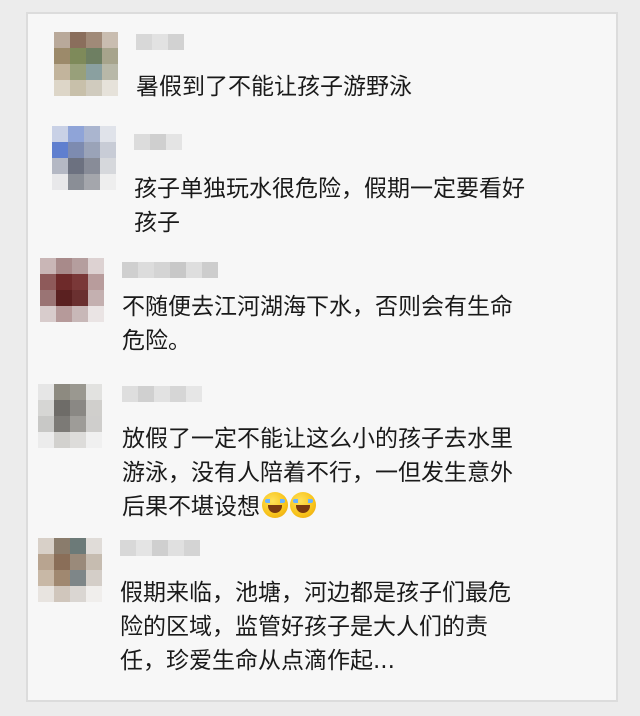  What do you see at coordinates (317, 324) in the screenshot?
I see `comment-text: 不随便去江河湖海下水，否则会有生命 危险。` at bounding box center [317, 324].